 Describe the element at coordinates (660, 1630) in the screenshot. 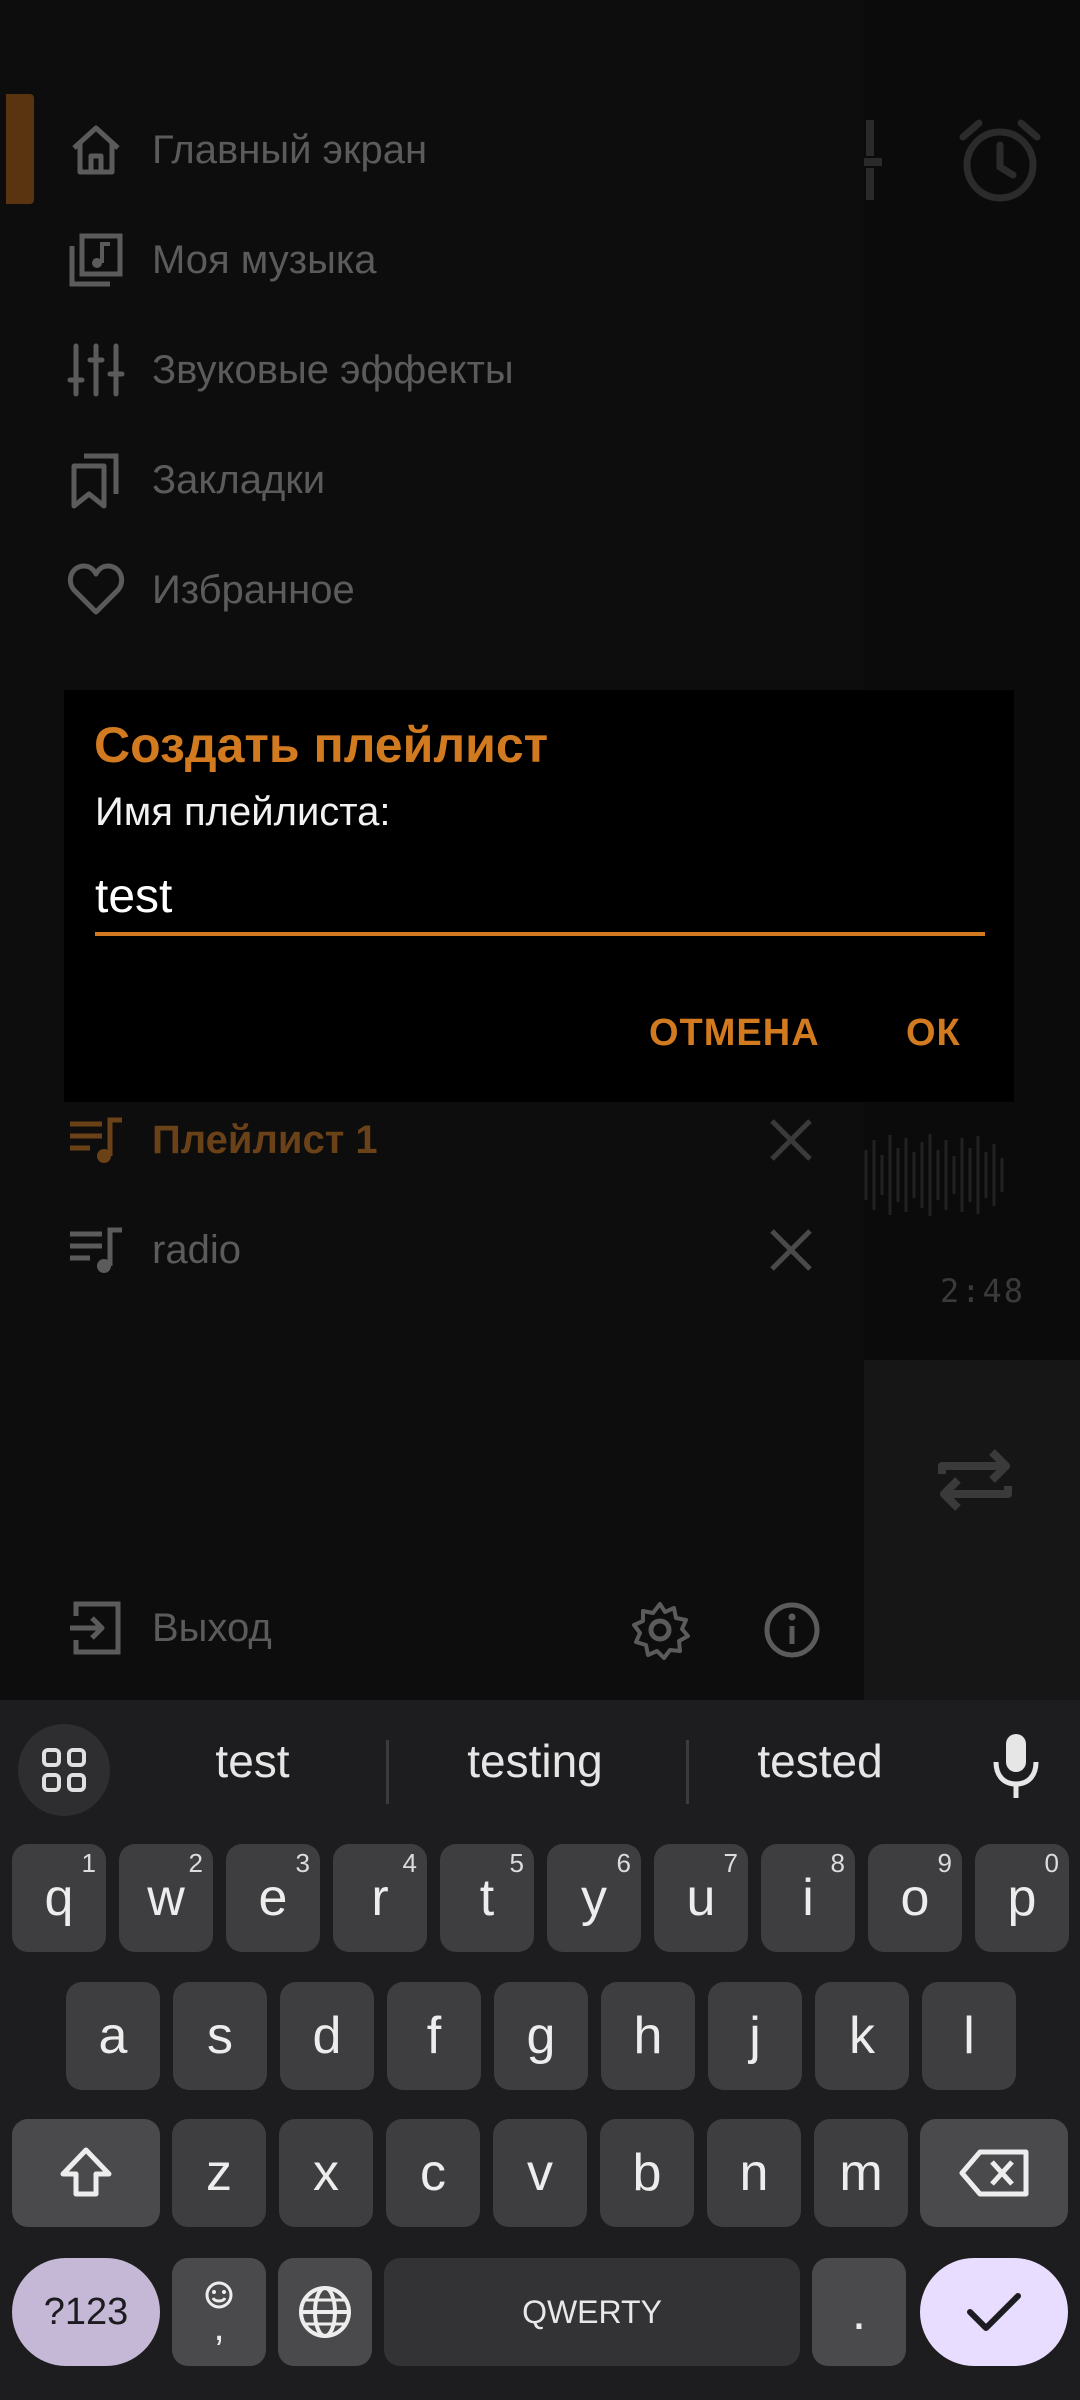

I see `settings-gear-icon` at that location.